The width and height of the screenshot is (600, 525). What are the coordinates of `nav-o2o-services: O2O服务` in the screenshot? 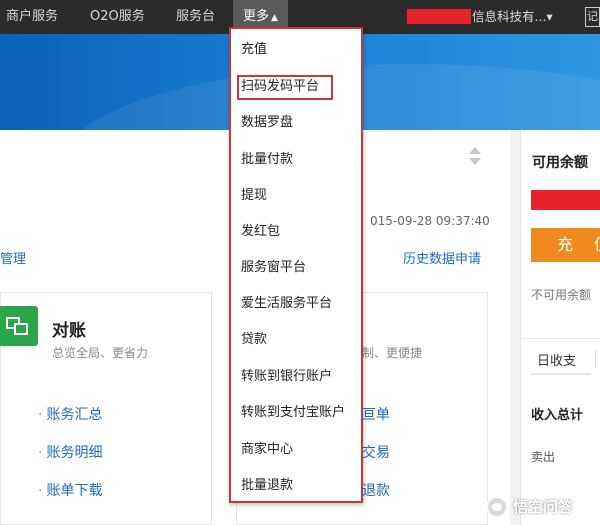 It's located at (117, 17).